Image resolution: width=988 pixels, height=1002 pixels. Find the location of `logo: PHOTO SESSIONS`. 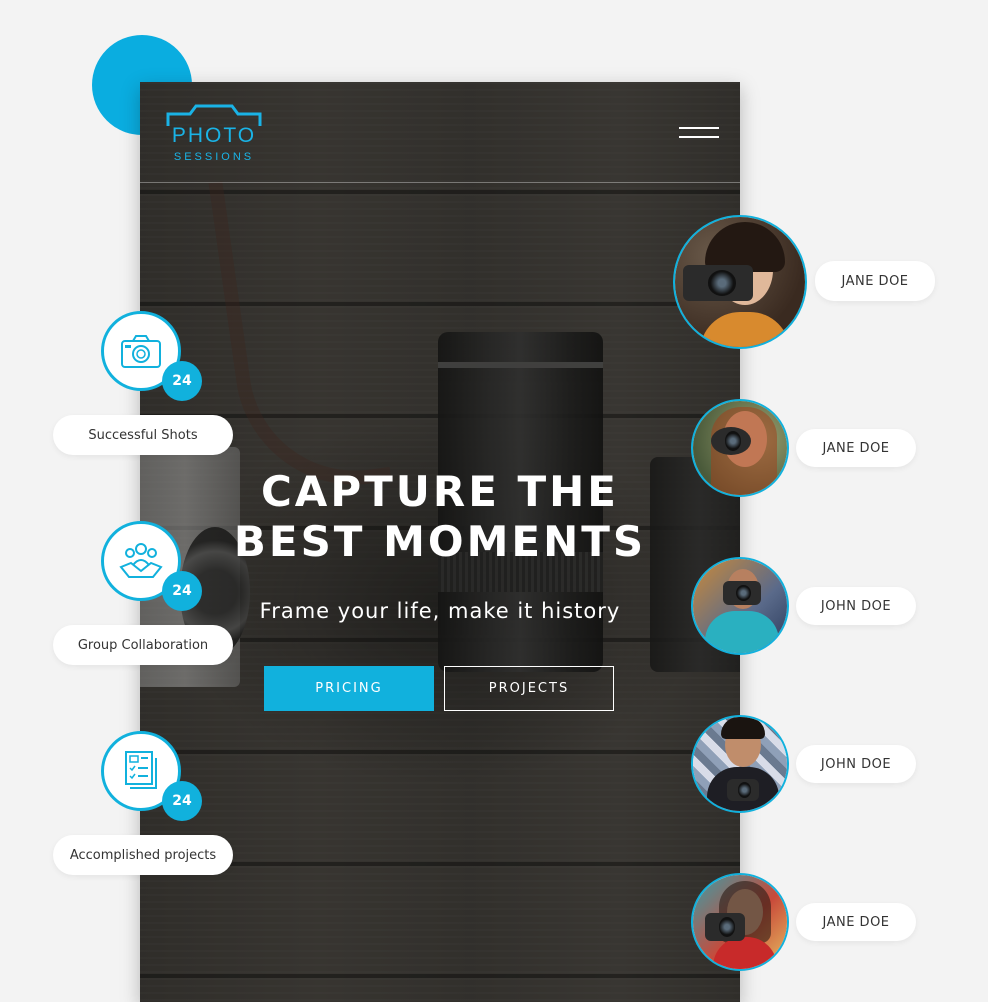

logo: PHOTO SESSIONS is located at coordinates (217, 134).